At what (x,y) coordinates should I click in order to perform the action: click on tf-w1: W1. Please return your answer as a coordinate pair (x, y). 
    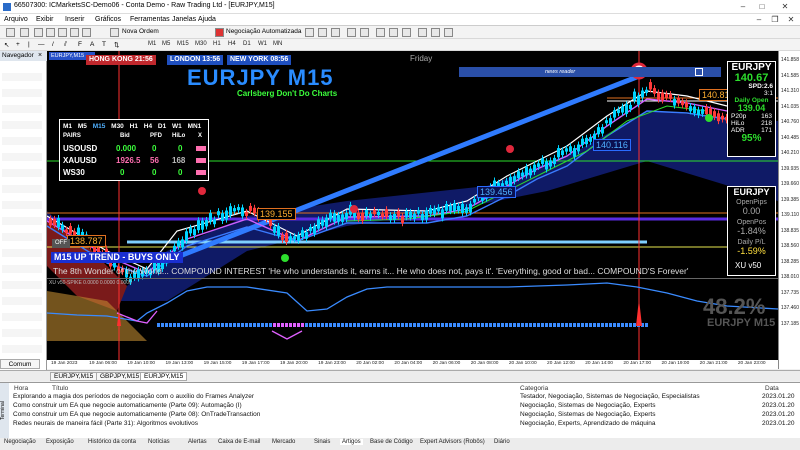
    Looking at the image, I should click on (262, 44).